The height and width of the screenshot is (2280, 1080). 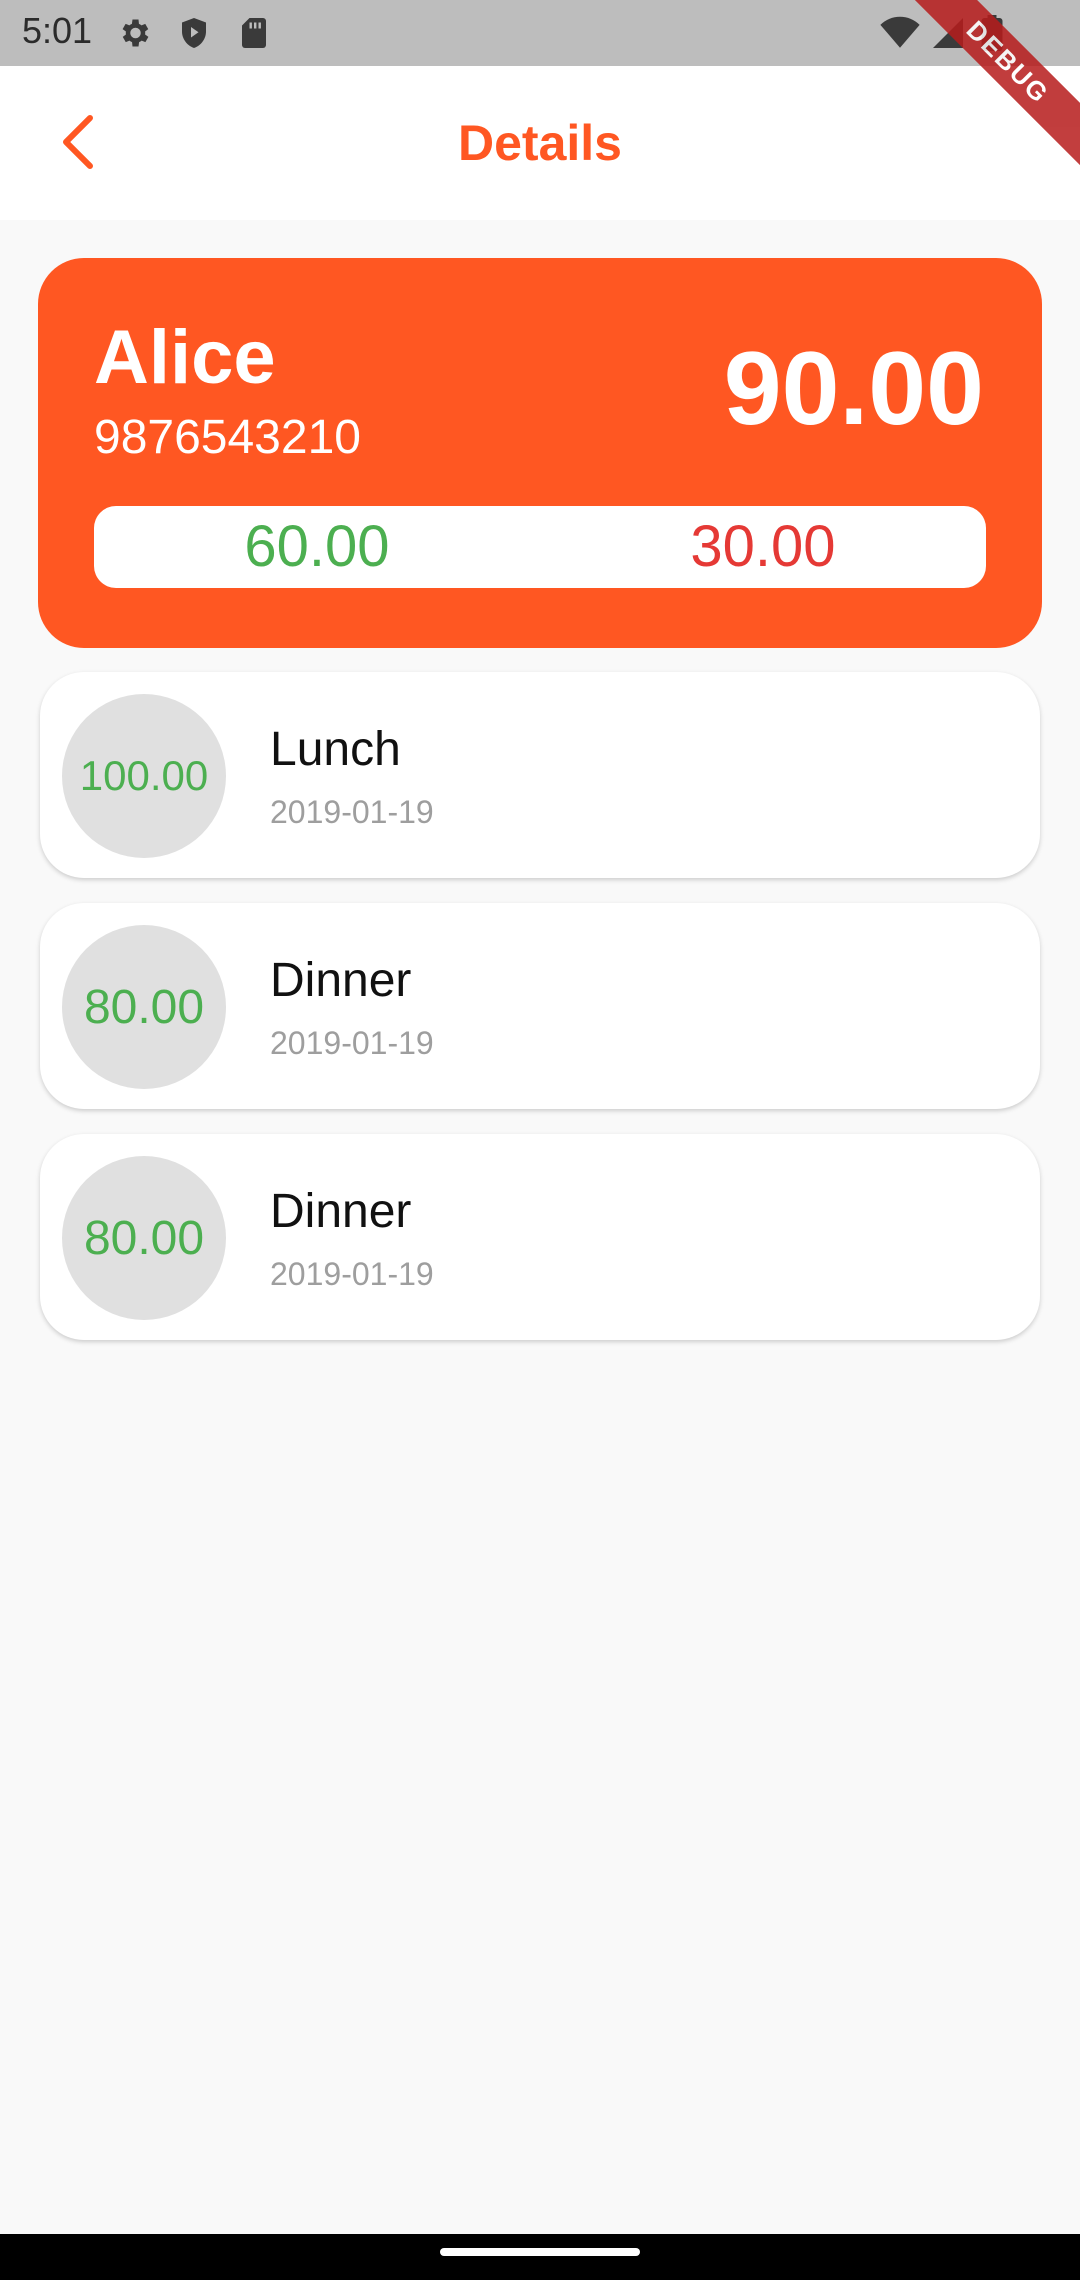 I want to click on balance-amount: 90.00, so click(x=853, y=389).